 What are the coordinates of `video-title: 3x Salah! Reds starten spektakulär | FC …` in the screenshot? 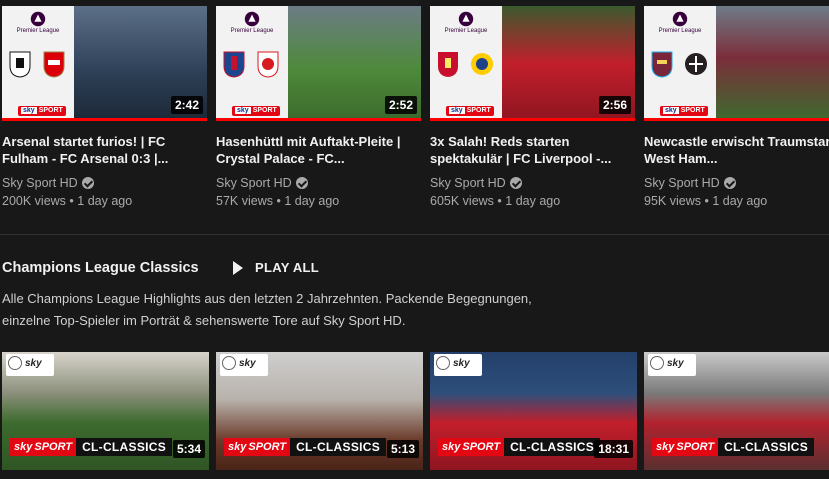 It's located at (530, 150).